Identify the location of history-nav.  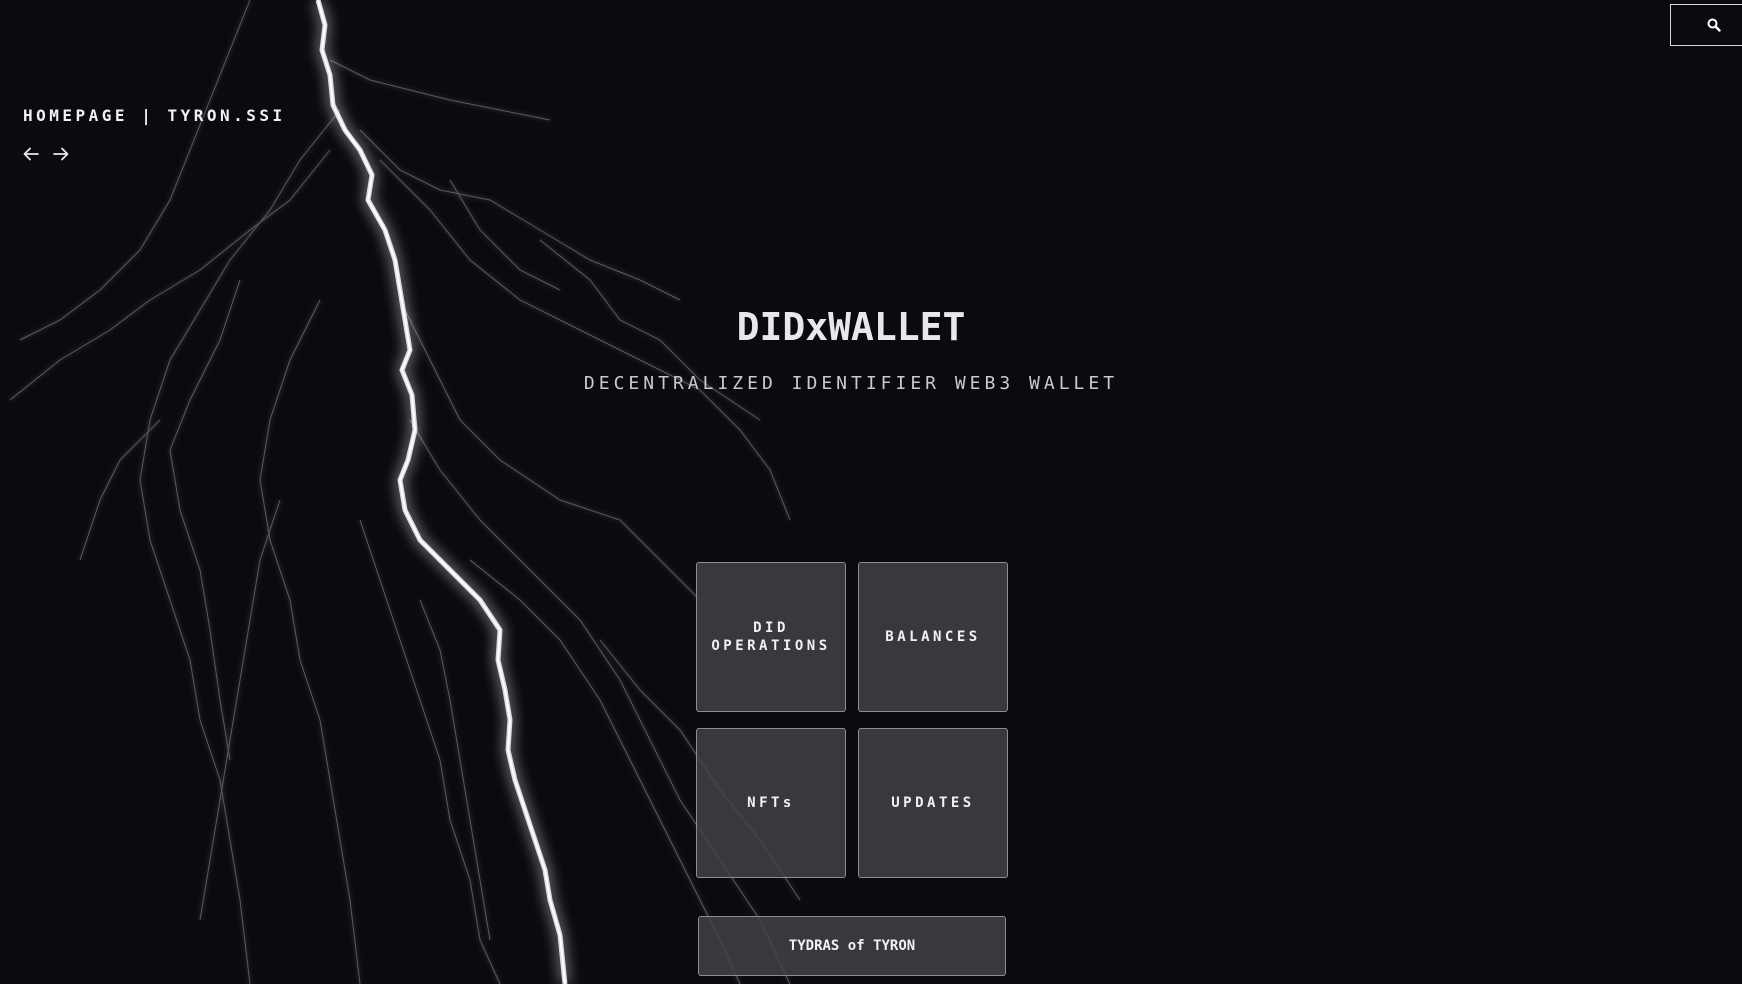
(46, 154).